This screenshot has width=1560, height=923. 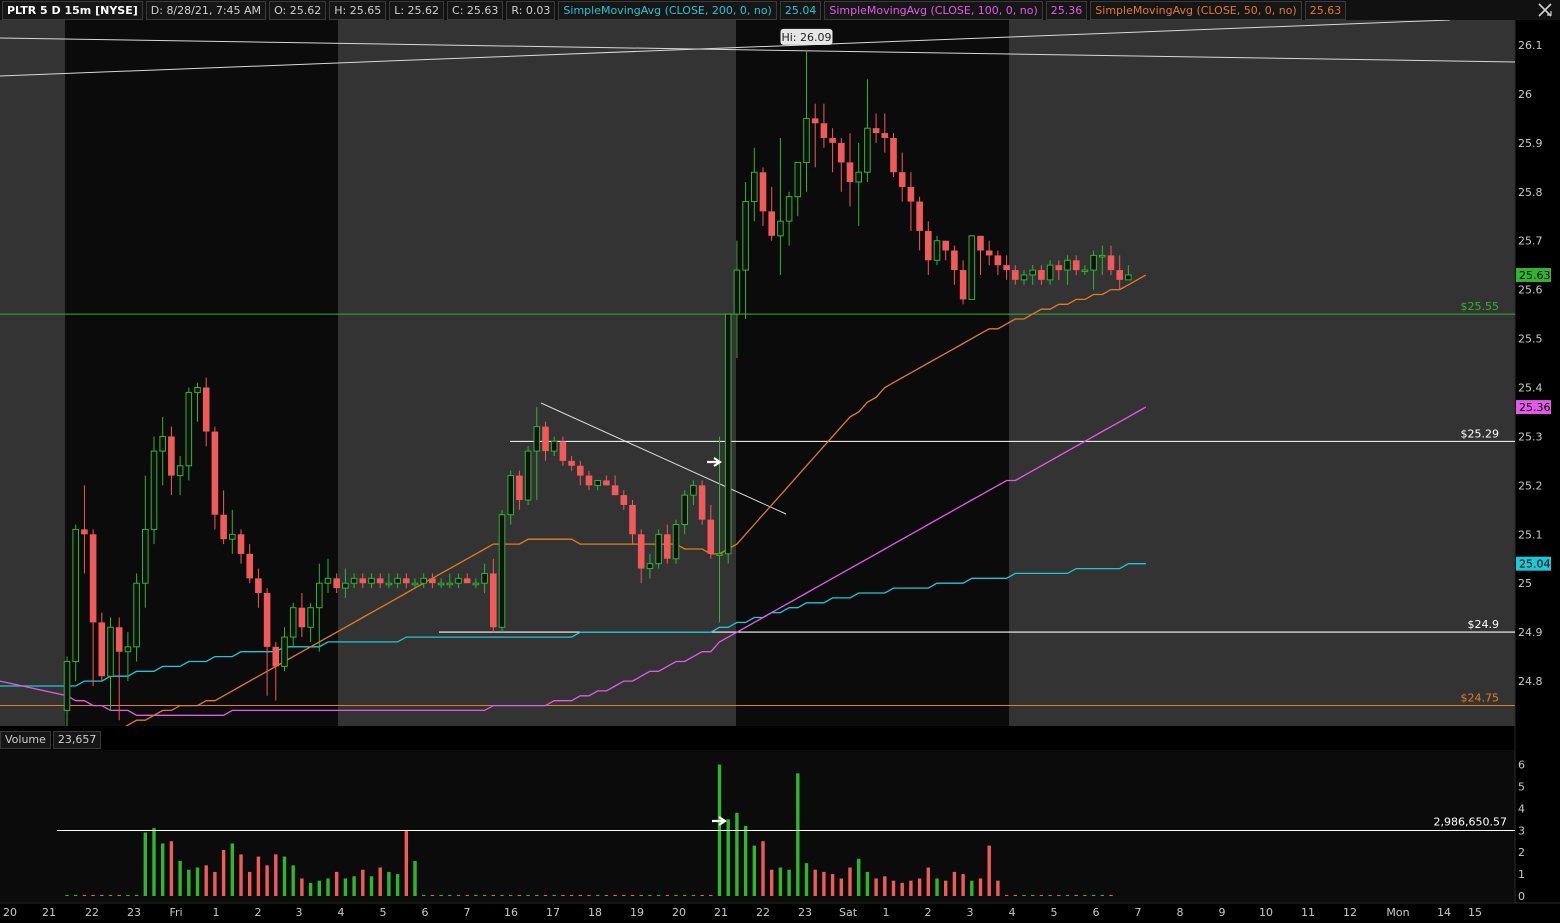 What do you see at coordinates (933, 10) in the screenshot?
I see `sma100-legend: SimpleMovingAvg (CLOSE, 100, 0, no)` at bounding box center [933, 10].